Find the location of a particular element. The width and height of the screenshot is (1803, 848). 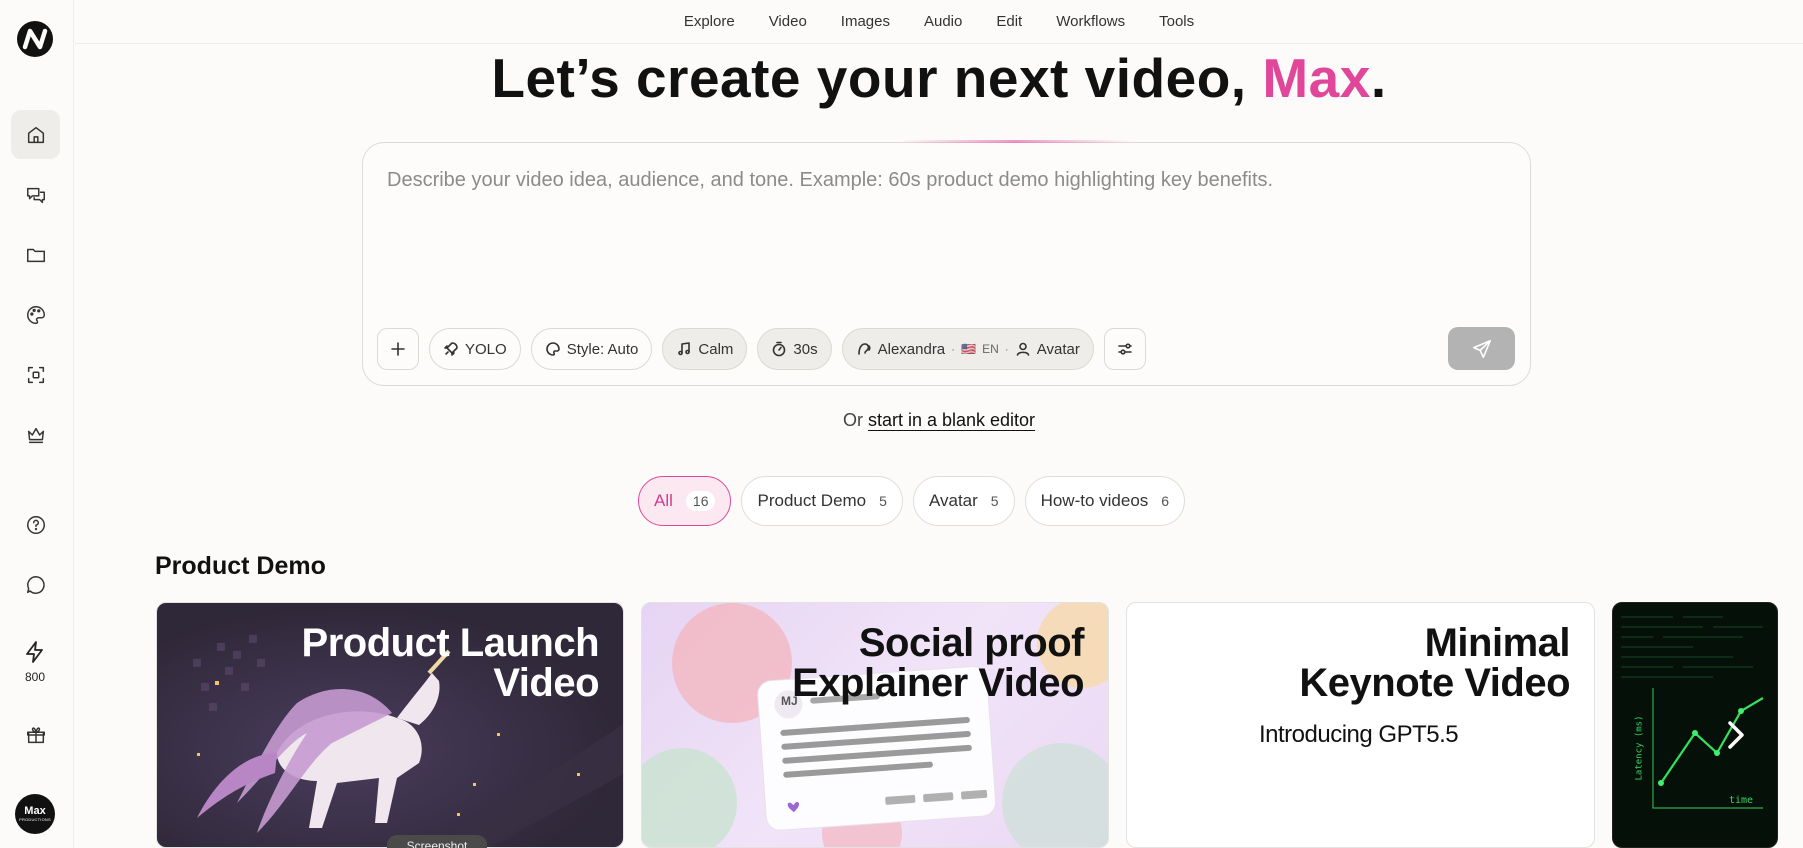

scan-square-icon is located at coordinates (35, 374).